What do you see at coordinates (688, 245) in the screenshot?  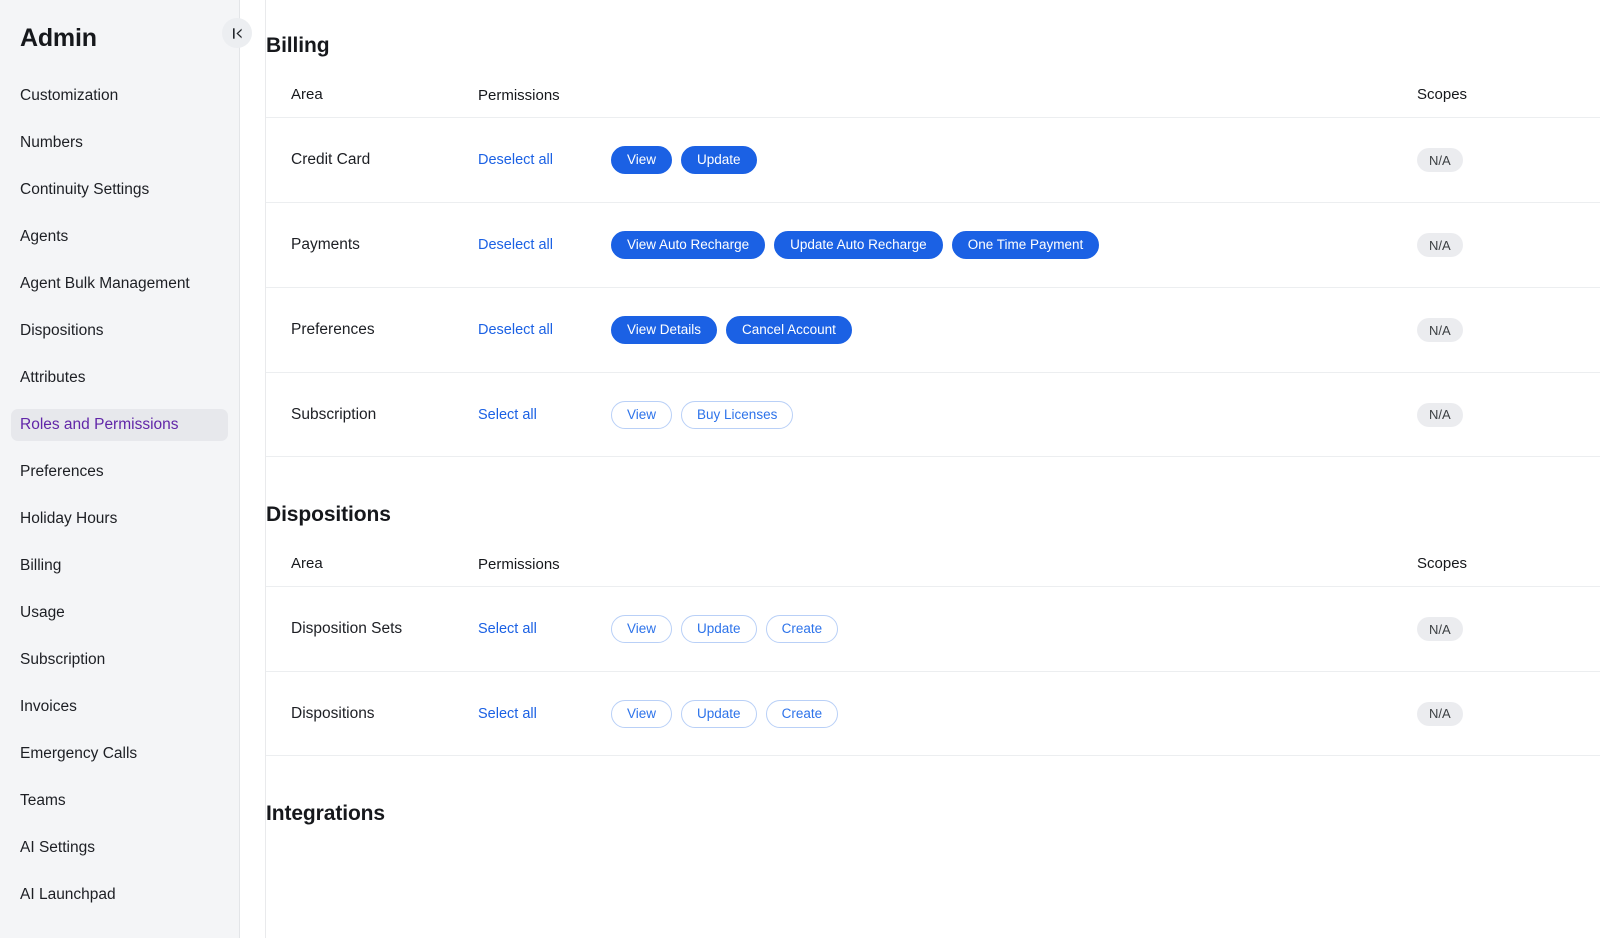 I see `permission-pill-view-auto-recharge: View Auto Recharge` at bounding box center [688, 245].